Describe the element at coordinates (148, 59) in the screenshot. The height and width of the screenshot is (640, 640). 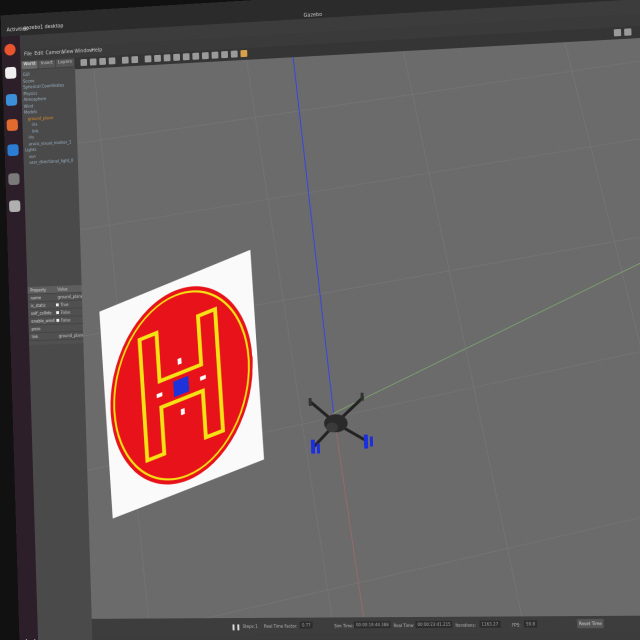
I see `box-icon` at that location.